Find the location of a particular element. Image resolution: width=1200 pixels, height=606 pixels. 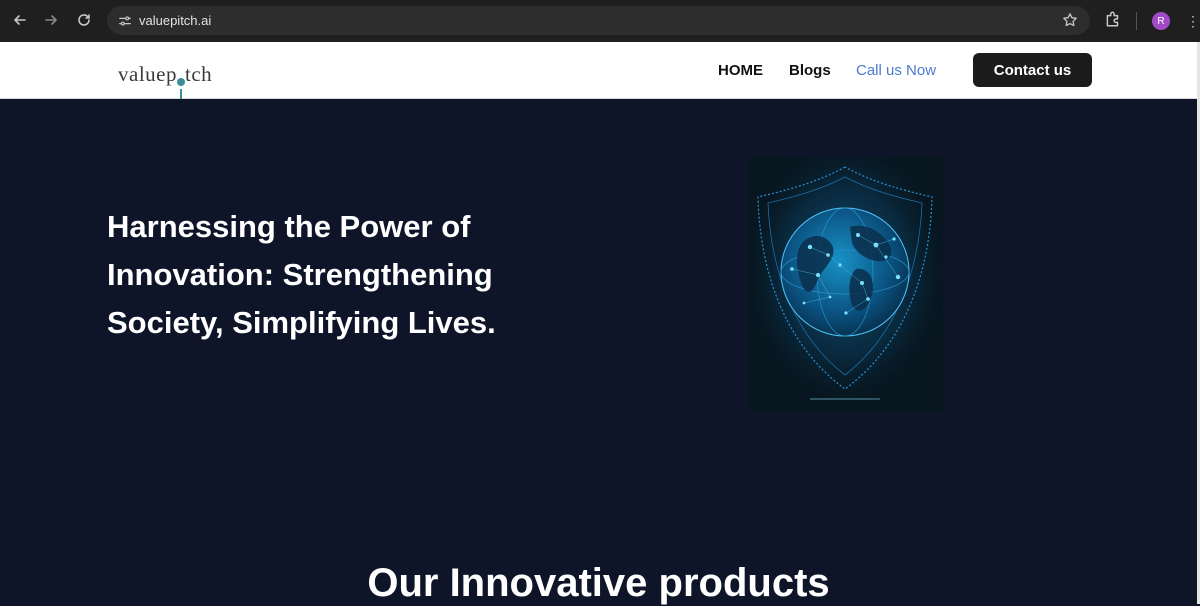

url-text: valuepitch.ai is located at coordinates (175, 20).